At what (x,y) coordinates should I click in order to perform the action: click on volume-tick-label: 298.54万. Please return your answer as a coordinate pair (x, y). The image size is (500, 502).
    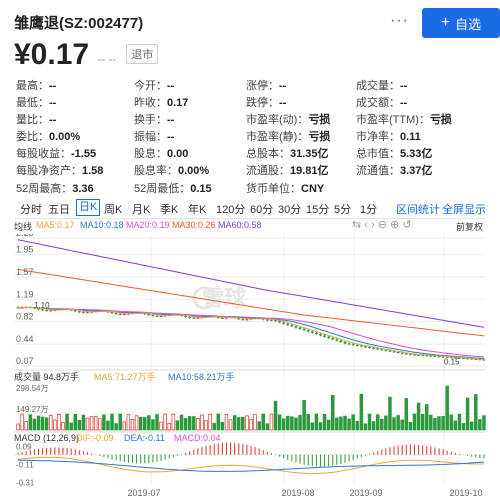
    Looking at the image, I should click on (32, 388).